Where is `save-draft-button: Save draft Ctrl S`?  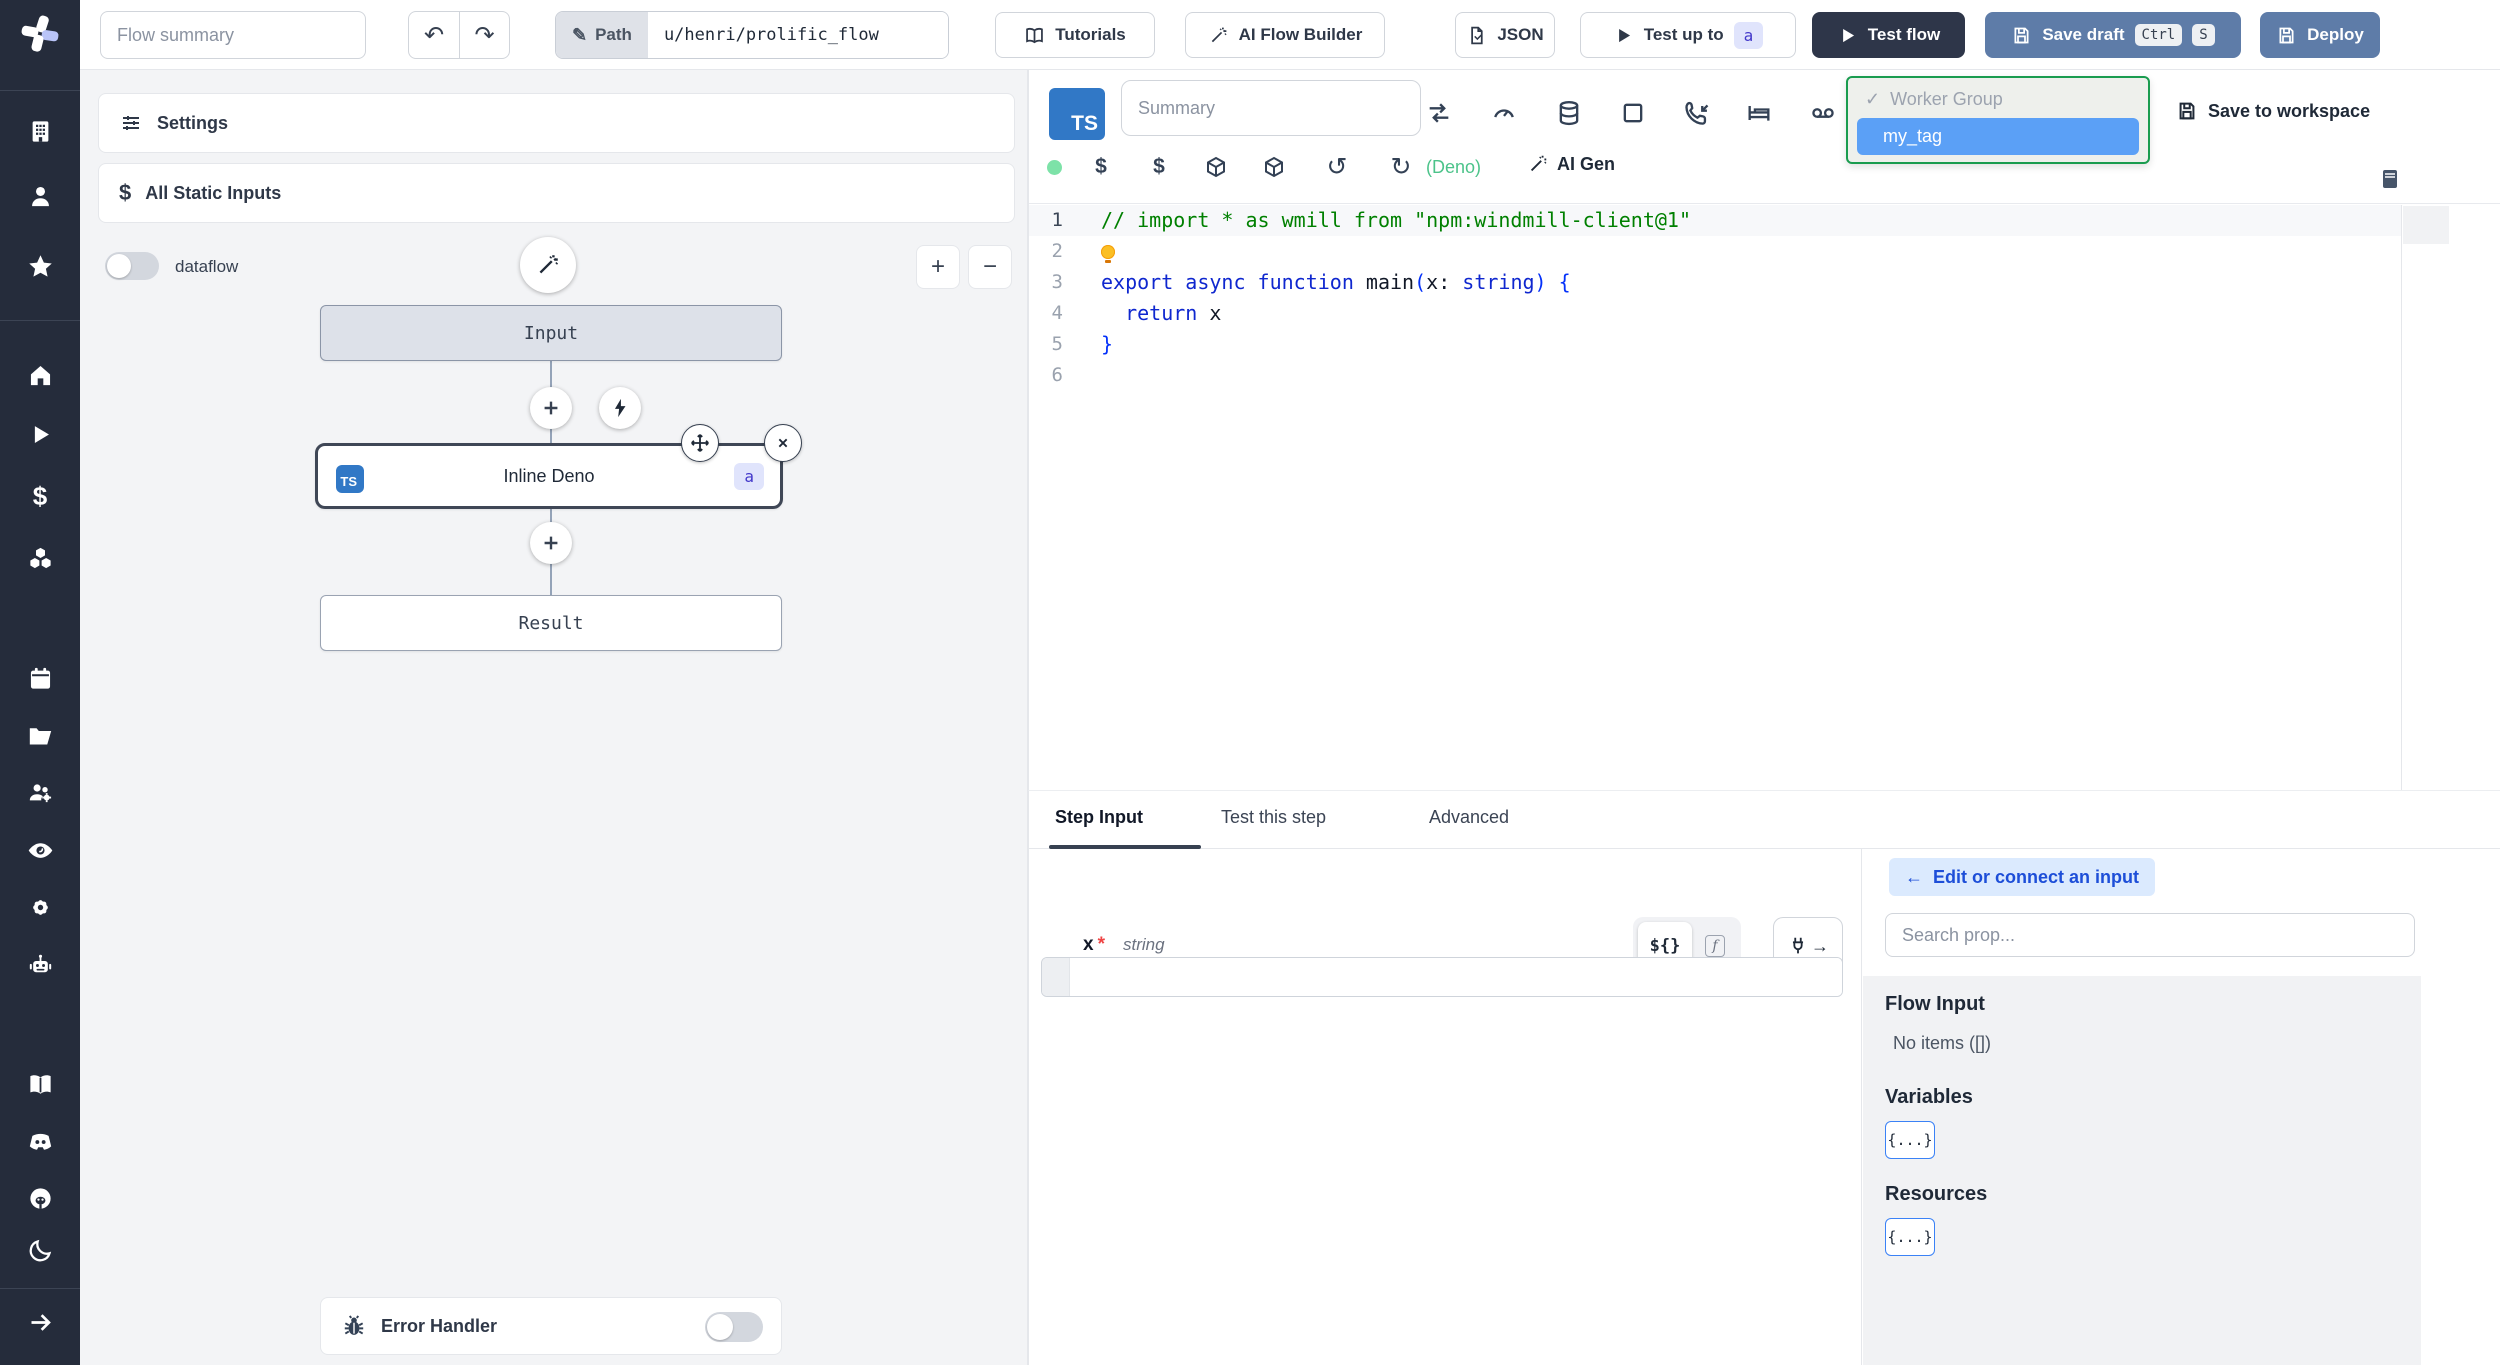
save-draft-button: Save draft Ctrl S is located at coordinates (2113, 35).